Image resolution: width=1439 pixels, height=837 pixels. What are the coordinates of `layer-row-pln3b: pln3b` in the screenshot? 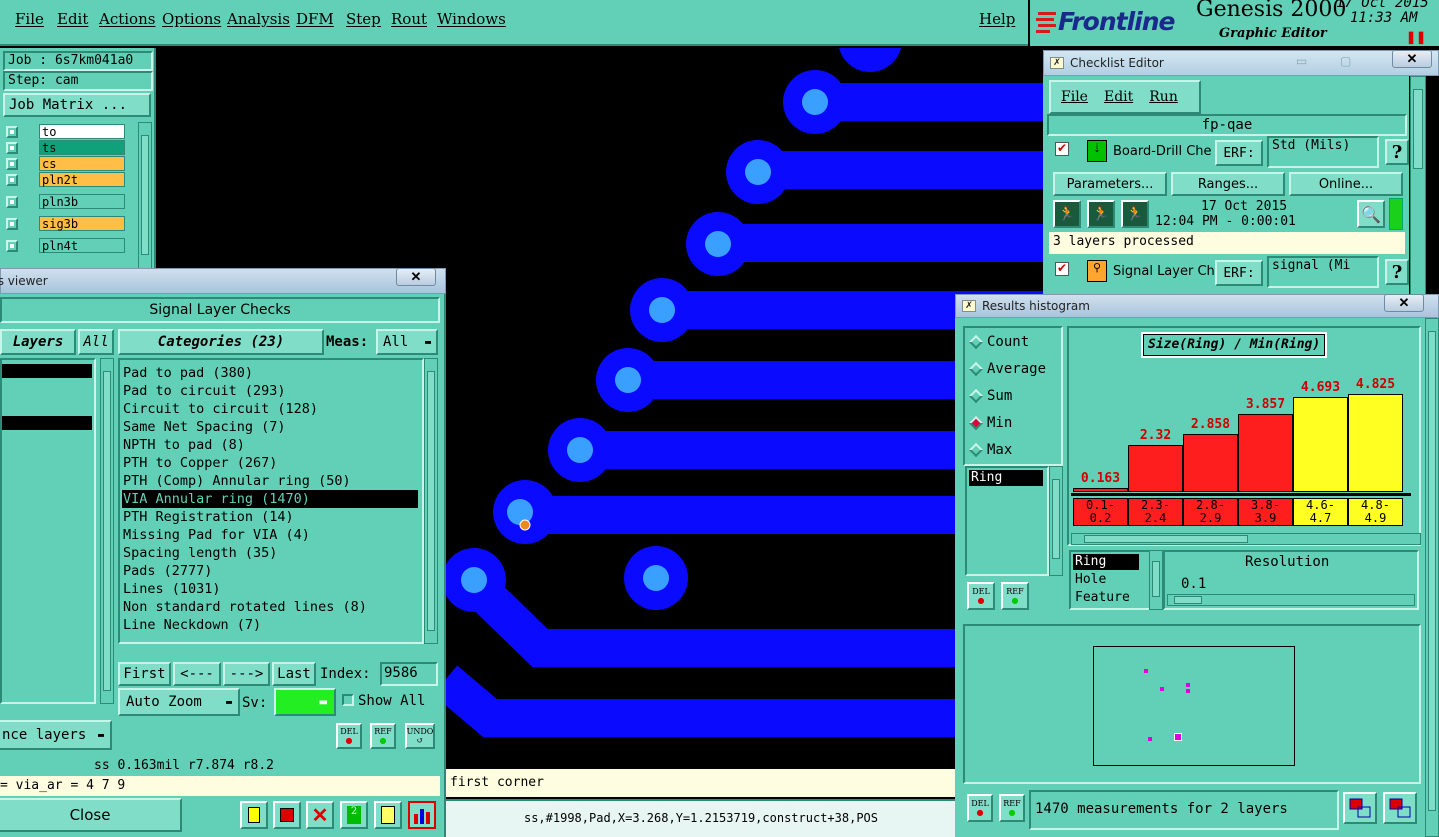 It's located at (66, 202).